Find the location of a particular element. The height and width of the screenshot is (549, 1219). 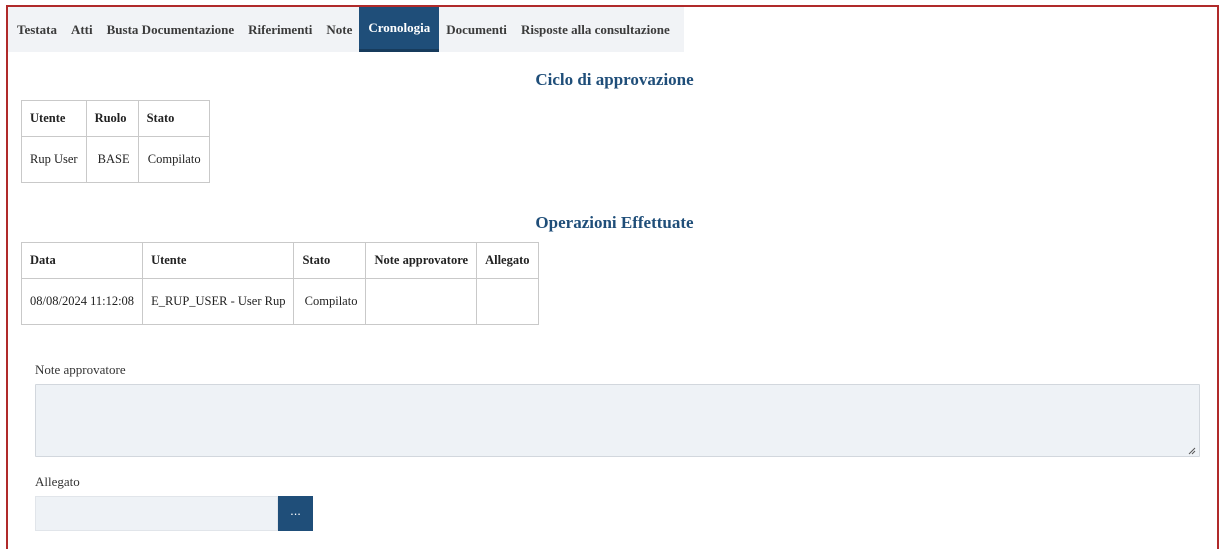

column-header-ruolo: Ruolo is located at coordinates (112, 118).